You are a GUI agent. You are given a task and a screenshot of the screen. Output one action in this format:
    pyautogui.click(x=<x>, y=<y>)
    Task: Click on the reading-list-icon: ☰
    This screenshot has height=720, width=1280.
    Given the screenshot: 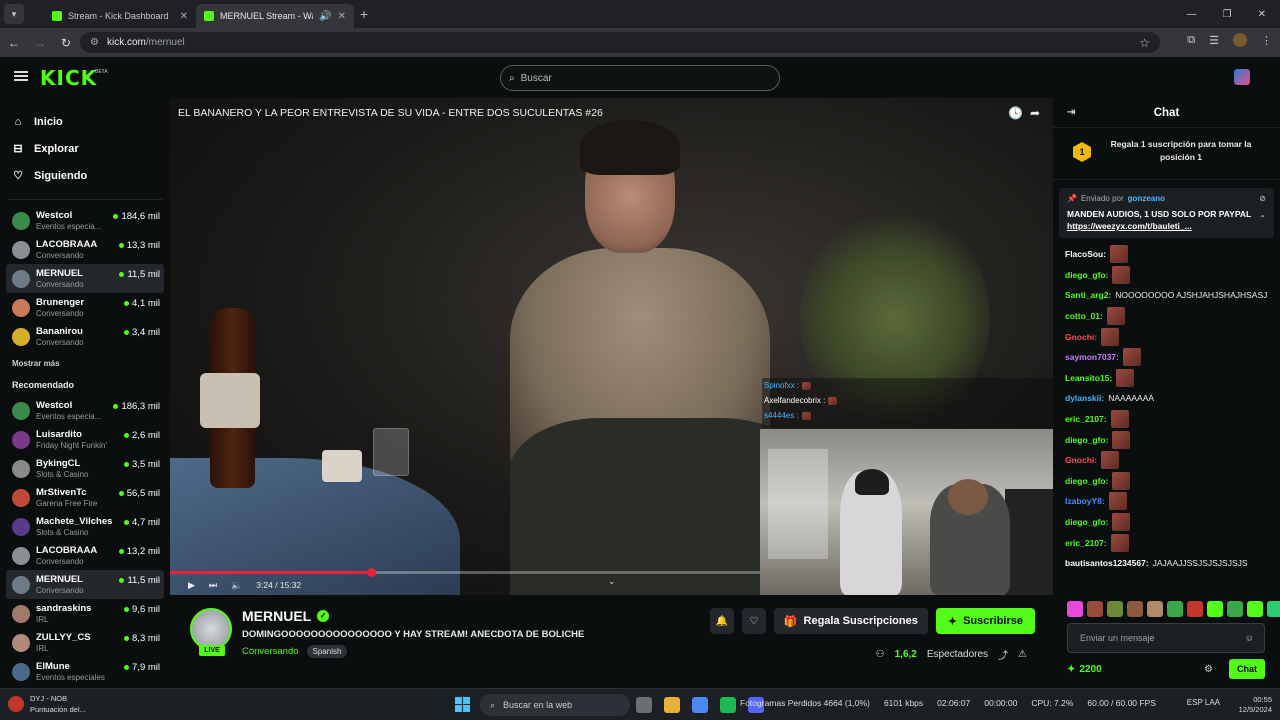 What is the action you would take?
    pyautogui.click(x=1214, y=40)
    